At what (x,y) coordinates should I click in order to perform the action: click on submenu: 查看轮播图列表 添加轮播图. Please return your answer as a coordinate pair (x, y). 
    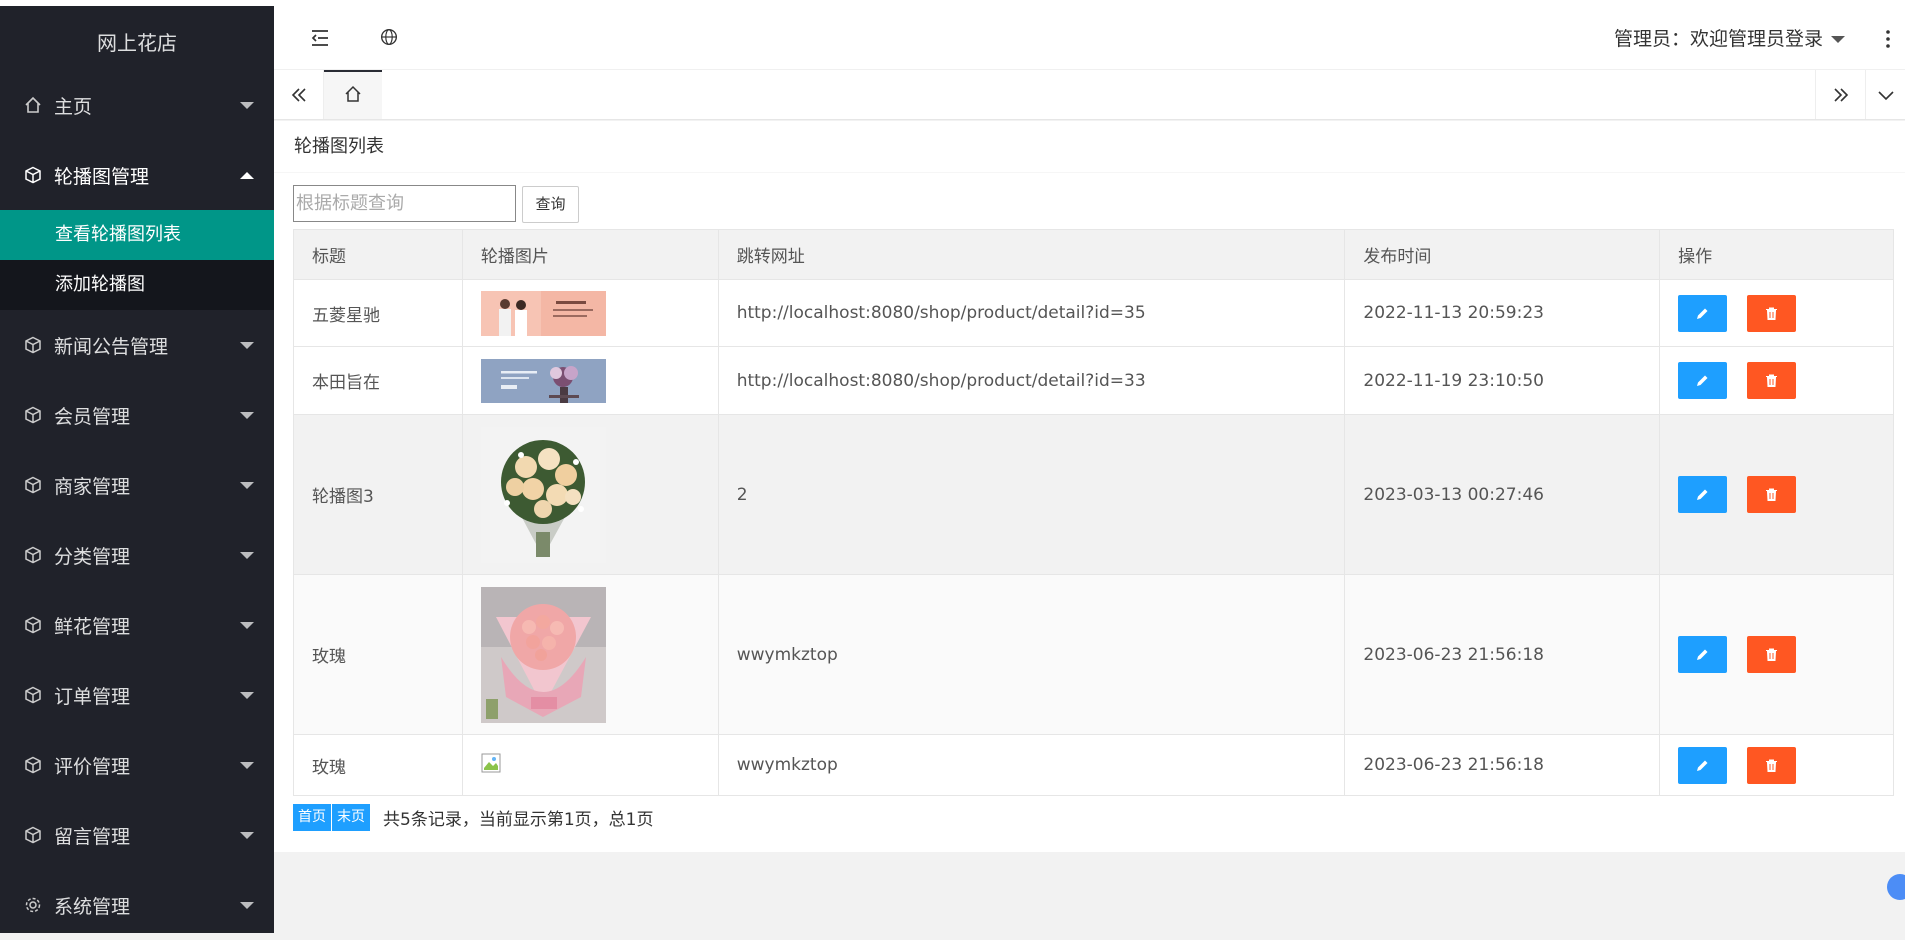
    Looking at the image, I should click on (137, 260).